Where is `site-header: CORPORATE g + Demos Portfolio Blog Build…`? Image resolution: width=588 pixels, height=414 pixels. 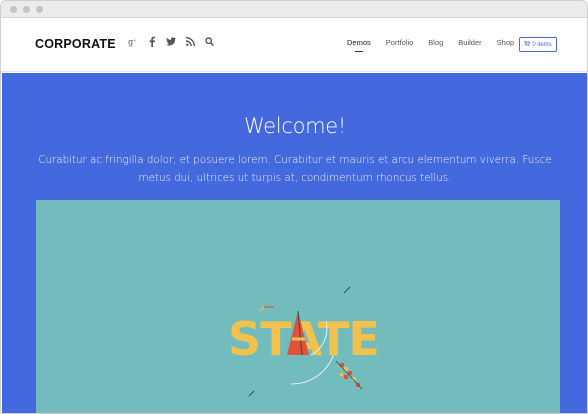 site-header: CORPORATE g + Demos Portfolio Blog Build… is located at coordinates (294, 45).